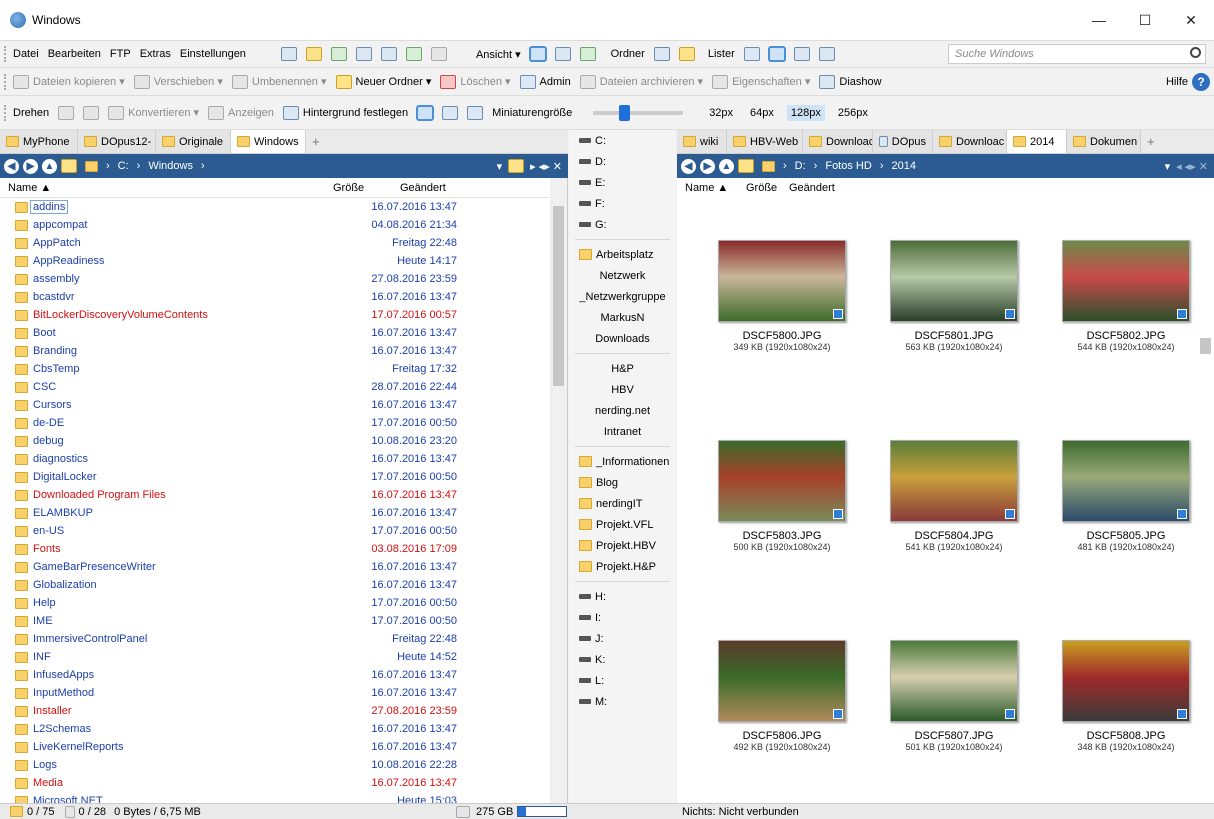  What do you see at coordinates (283, 797) in the screenshot?
I see `table-row: Microsoft.NET Heute 15:03` at bounding box center [283, 797].